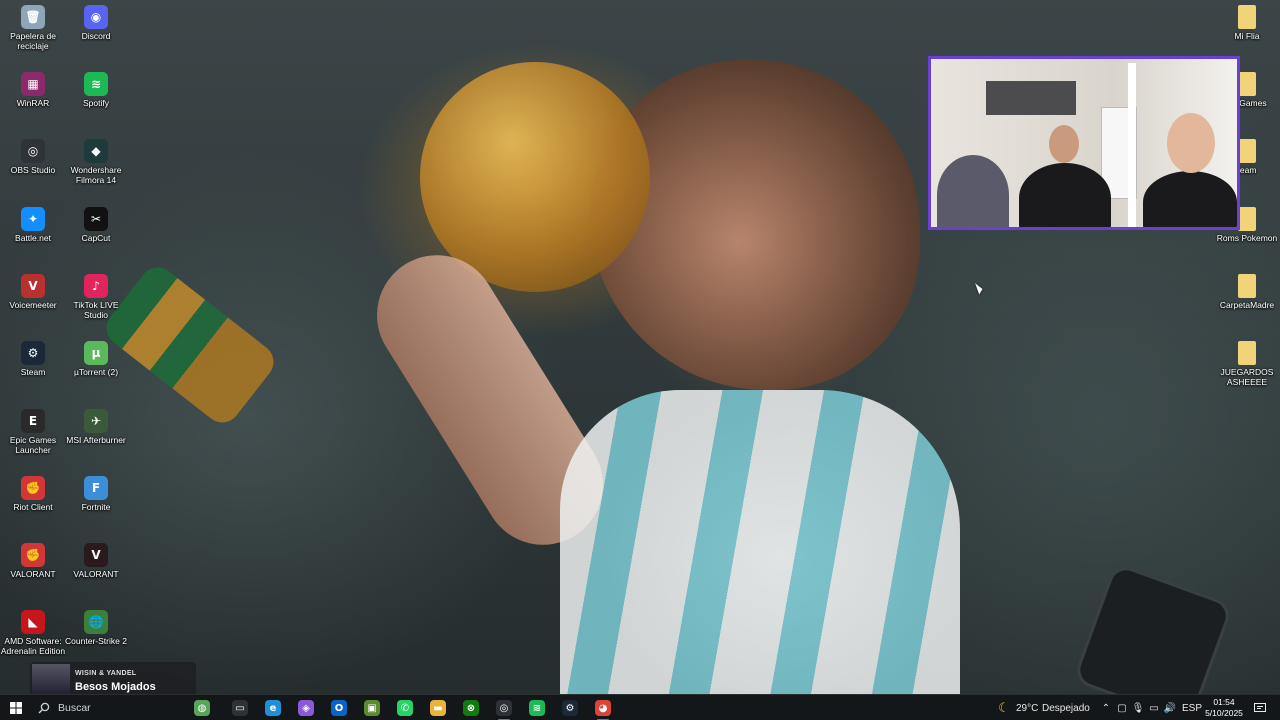 Image resolution: width=1280 pixels, height=720 pixels. Describe the element at coordinates (96, 628) in the screenshot. I see `desktop-icon-counter-strike-2: 🌐 Counter-Strike 2` at that location.